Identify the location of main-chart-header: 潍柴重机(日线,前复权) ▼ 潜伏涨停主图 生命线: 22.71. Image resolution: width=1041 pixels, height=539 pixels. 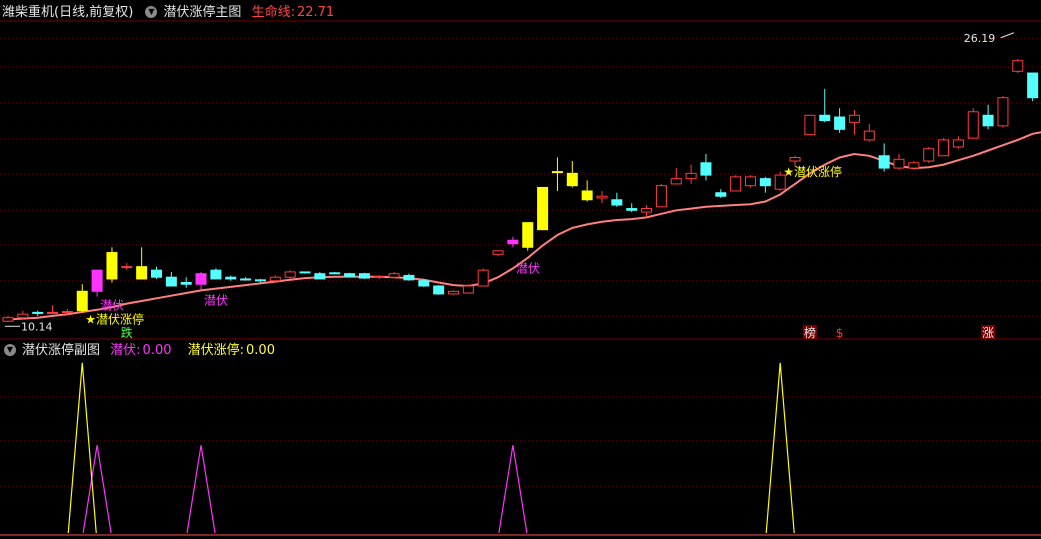
(174, 13).